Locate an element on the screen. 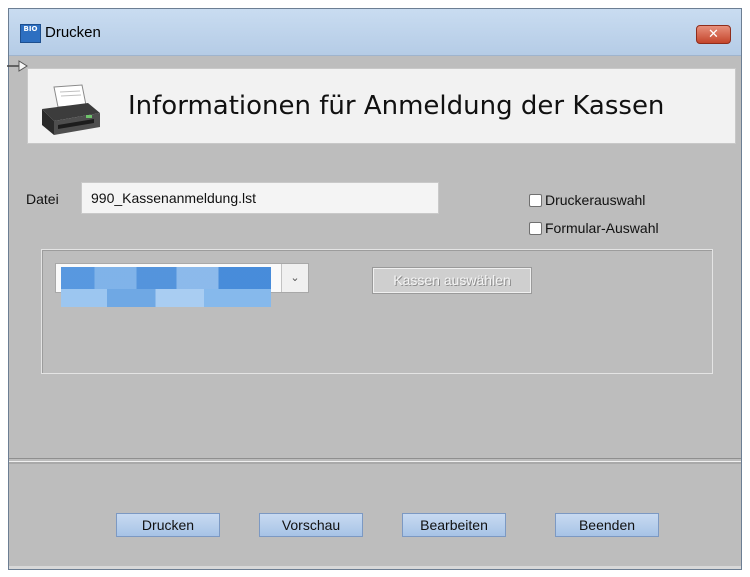 Image resolution: width=750 pixels, height=577 pixels. printer-select-option: Druckerauswahl is located at coordinates (587, 200).